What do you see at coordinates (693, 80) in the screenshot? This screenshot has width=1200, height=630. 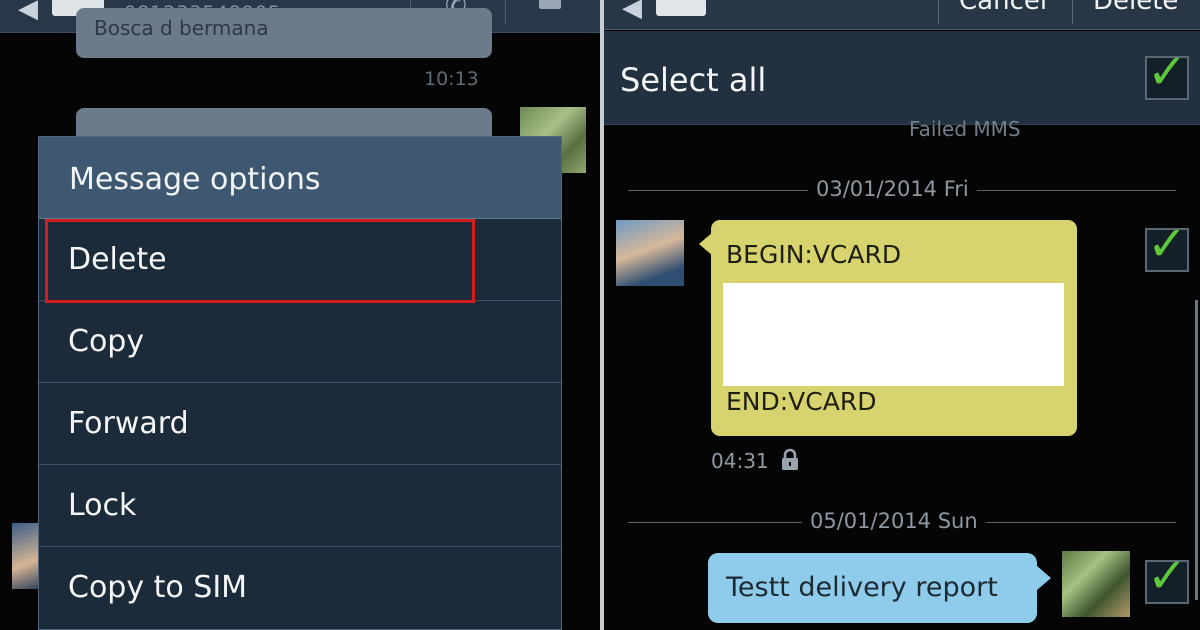 I see `select-all-label: Select all` at bounding box center [693, 80].